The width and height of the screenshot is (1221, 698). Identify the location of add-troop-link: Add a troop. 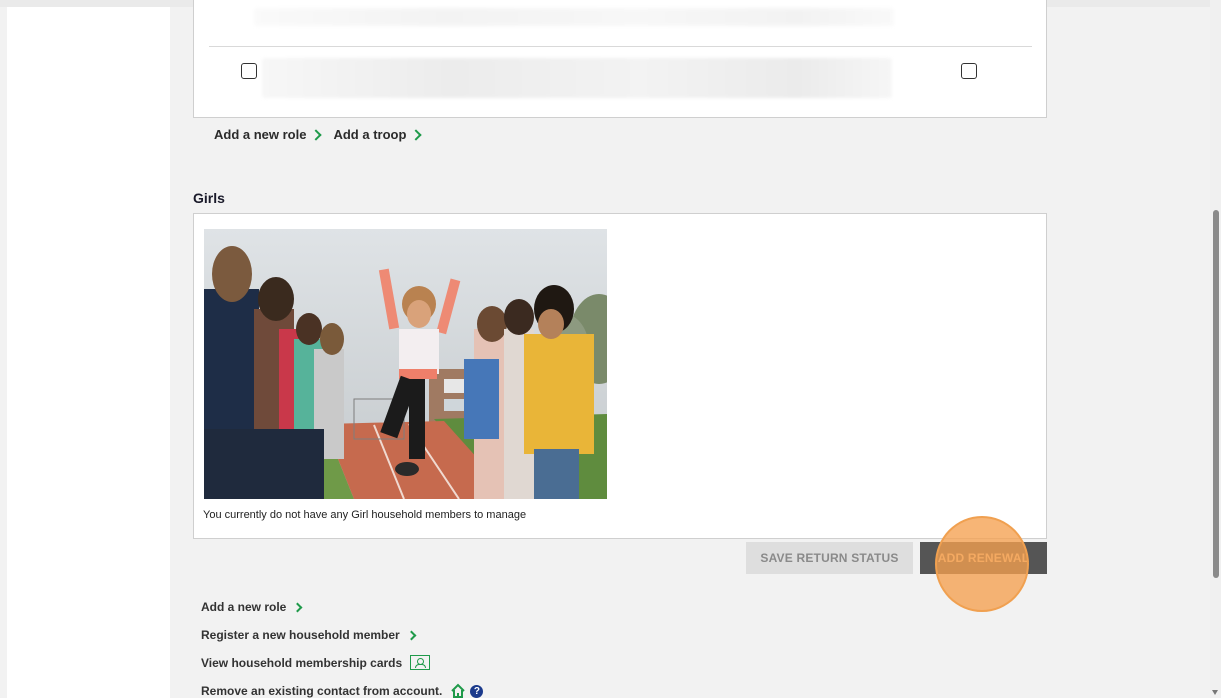
(378, 134).